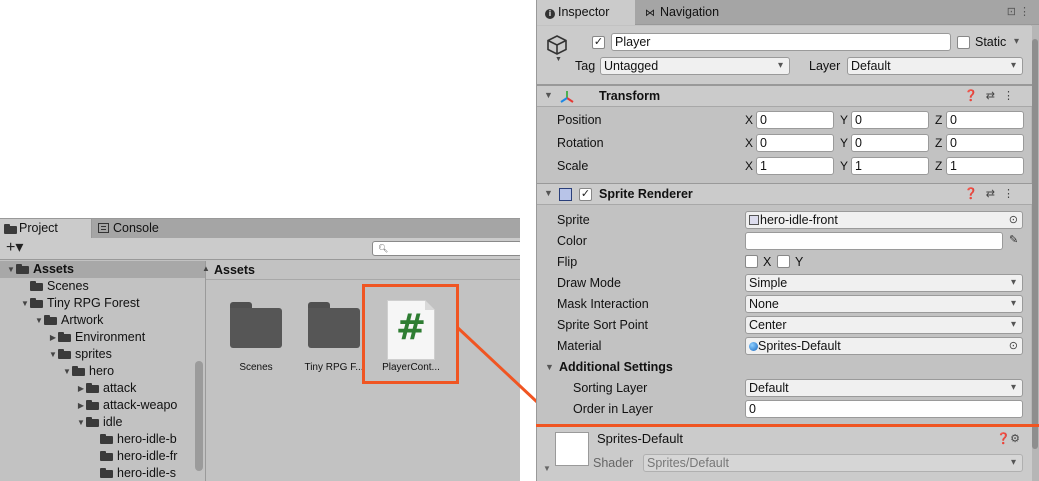  I want to click on tab-inspector-label: Inspector, so click(584, 12).